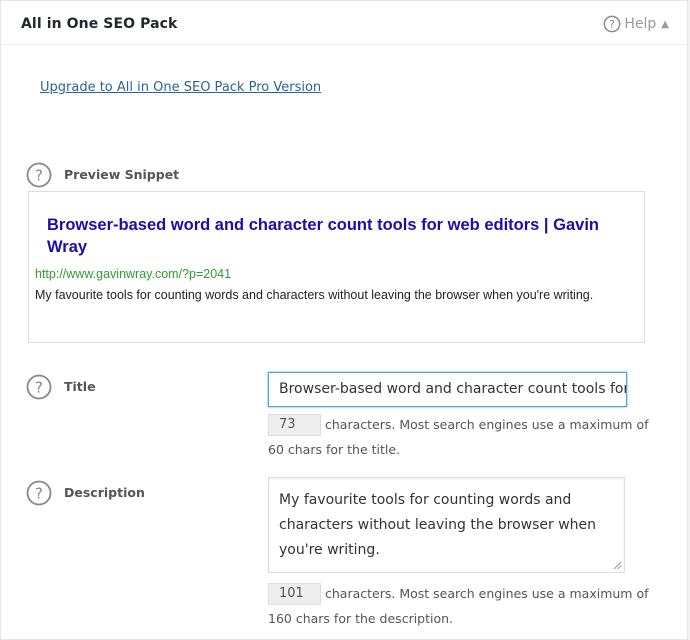 This screenshot has height=640, width=690. I want to click on help-circle-icon: ?, so click(612, 24).